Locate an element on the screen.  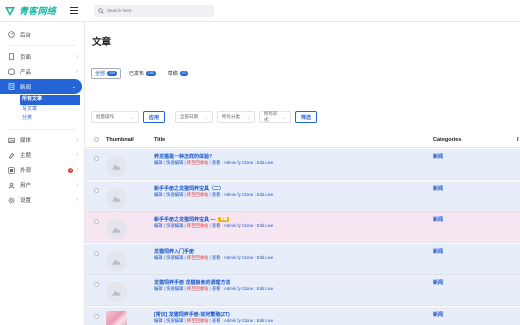
sidebar-item-users: 用户 › is located at coordinates (42, 185).